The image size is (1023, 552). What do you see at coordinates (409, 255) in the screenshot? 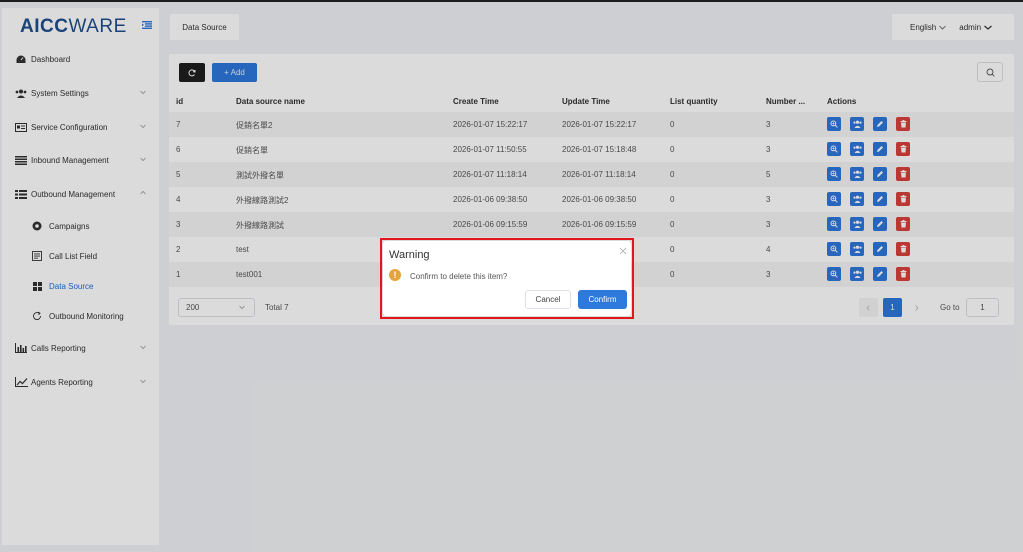
I see `dialog-title: Warning` at bounding box center [409, 255].